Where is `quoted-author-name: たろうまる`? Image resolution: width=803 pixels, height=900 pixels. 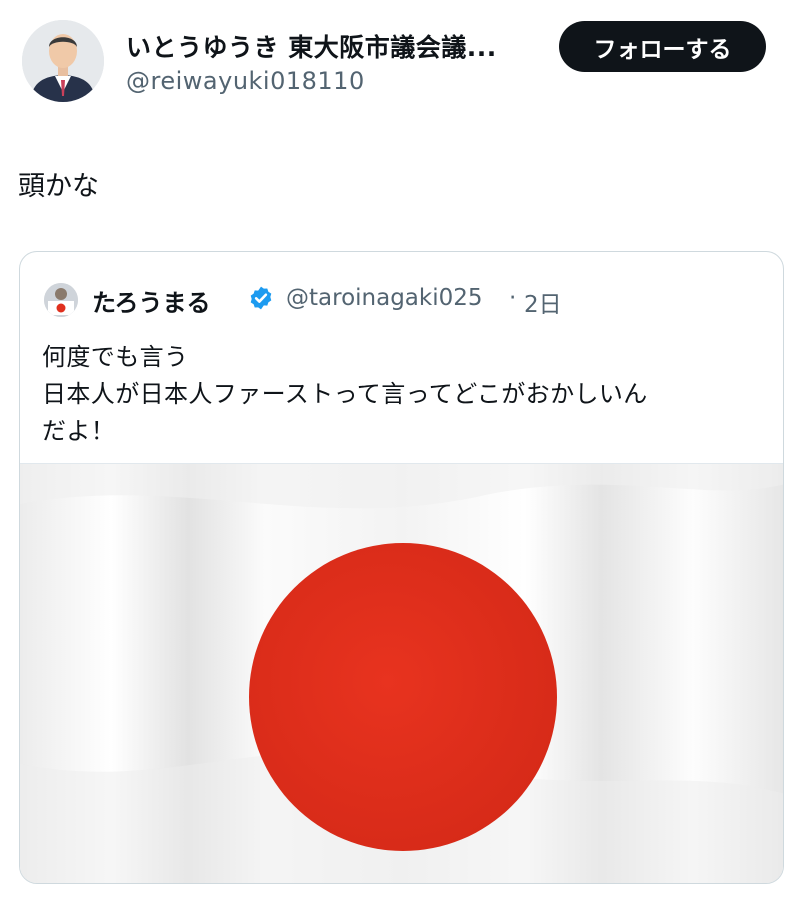 quoted-author-name: たろうまる is located at coordinates (151, 300).